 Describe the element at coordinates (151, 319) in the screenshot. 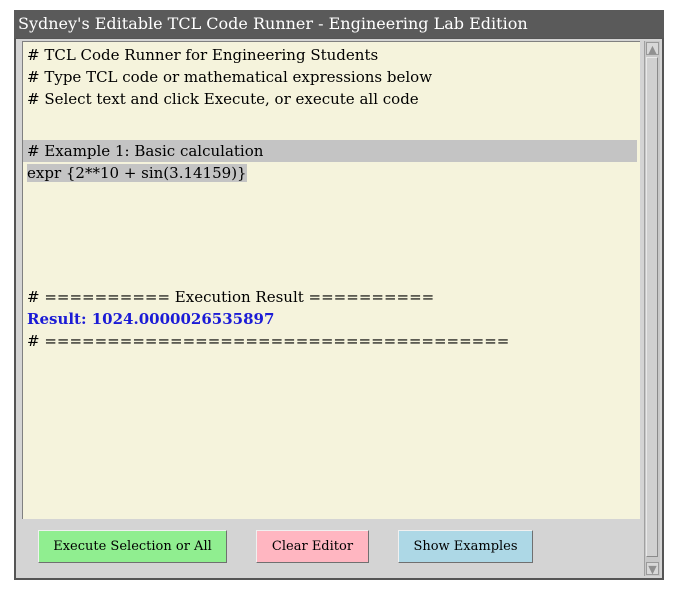

I see `result-value-line: Result: 1024.0000026535897` at that location.